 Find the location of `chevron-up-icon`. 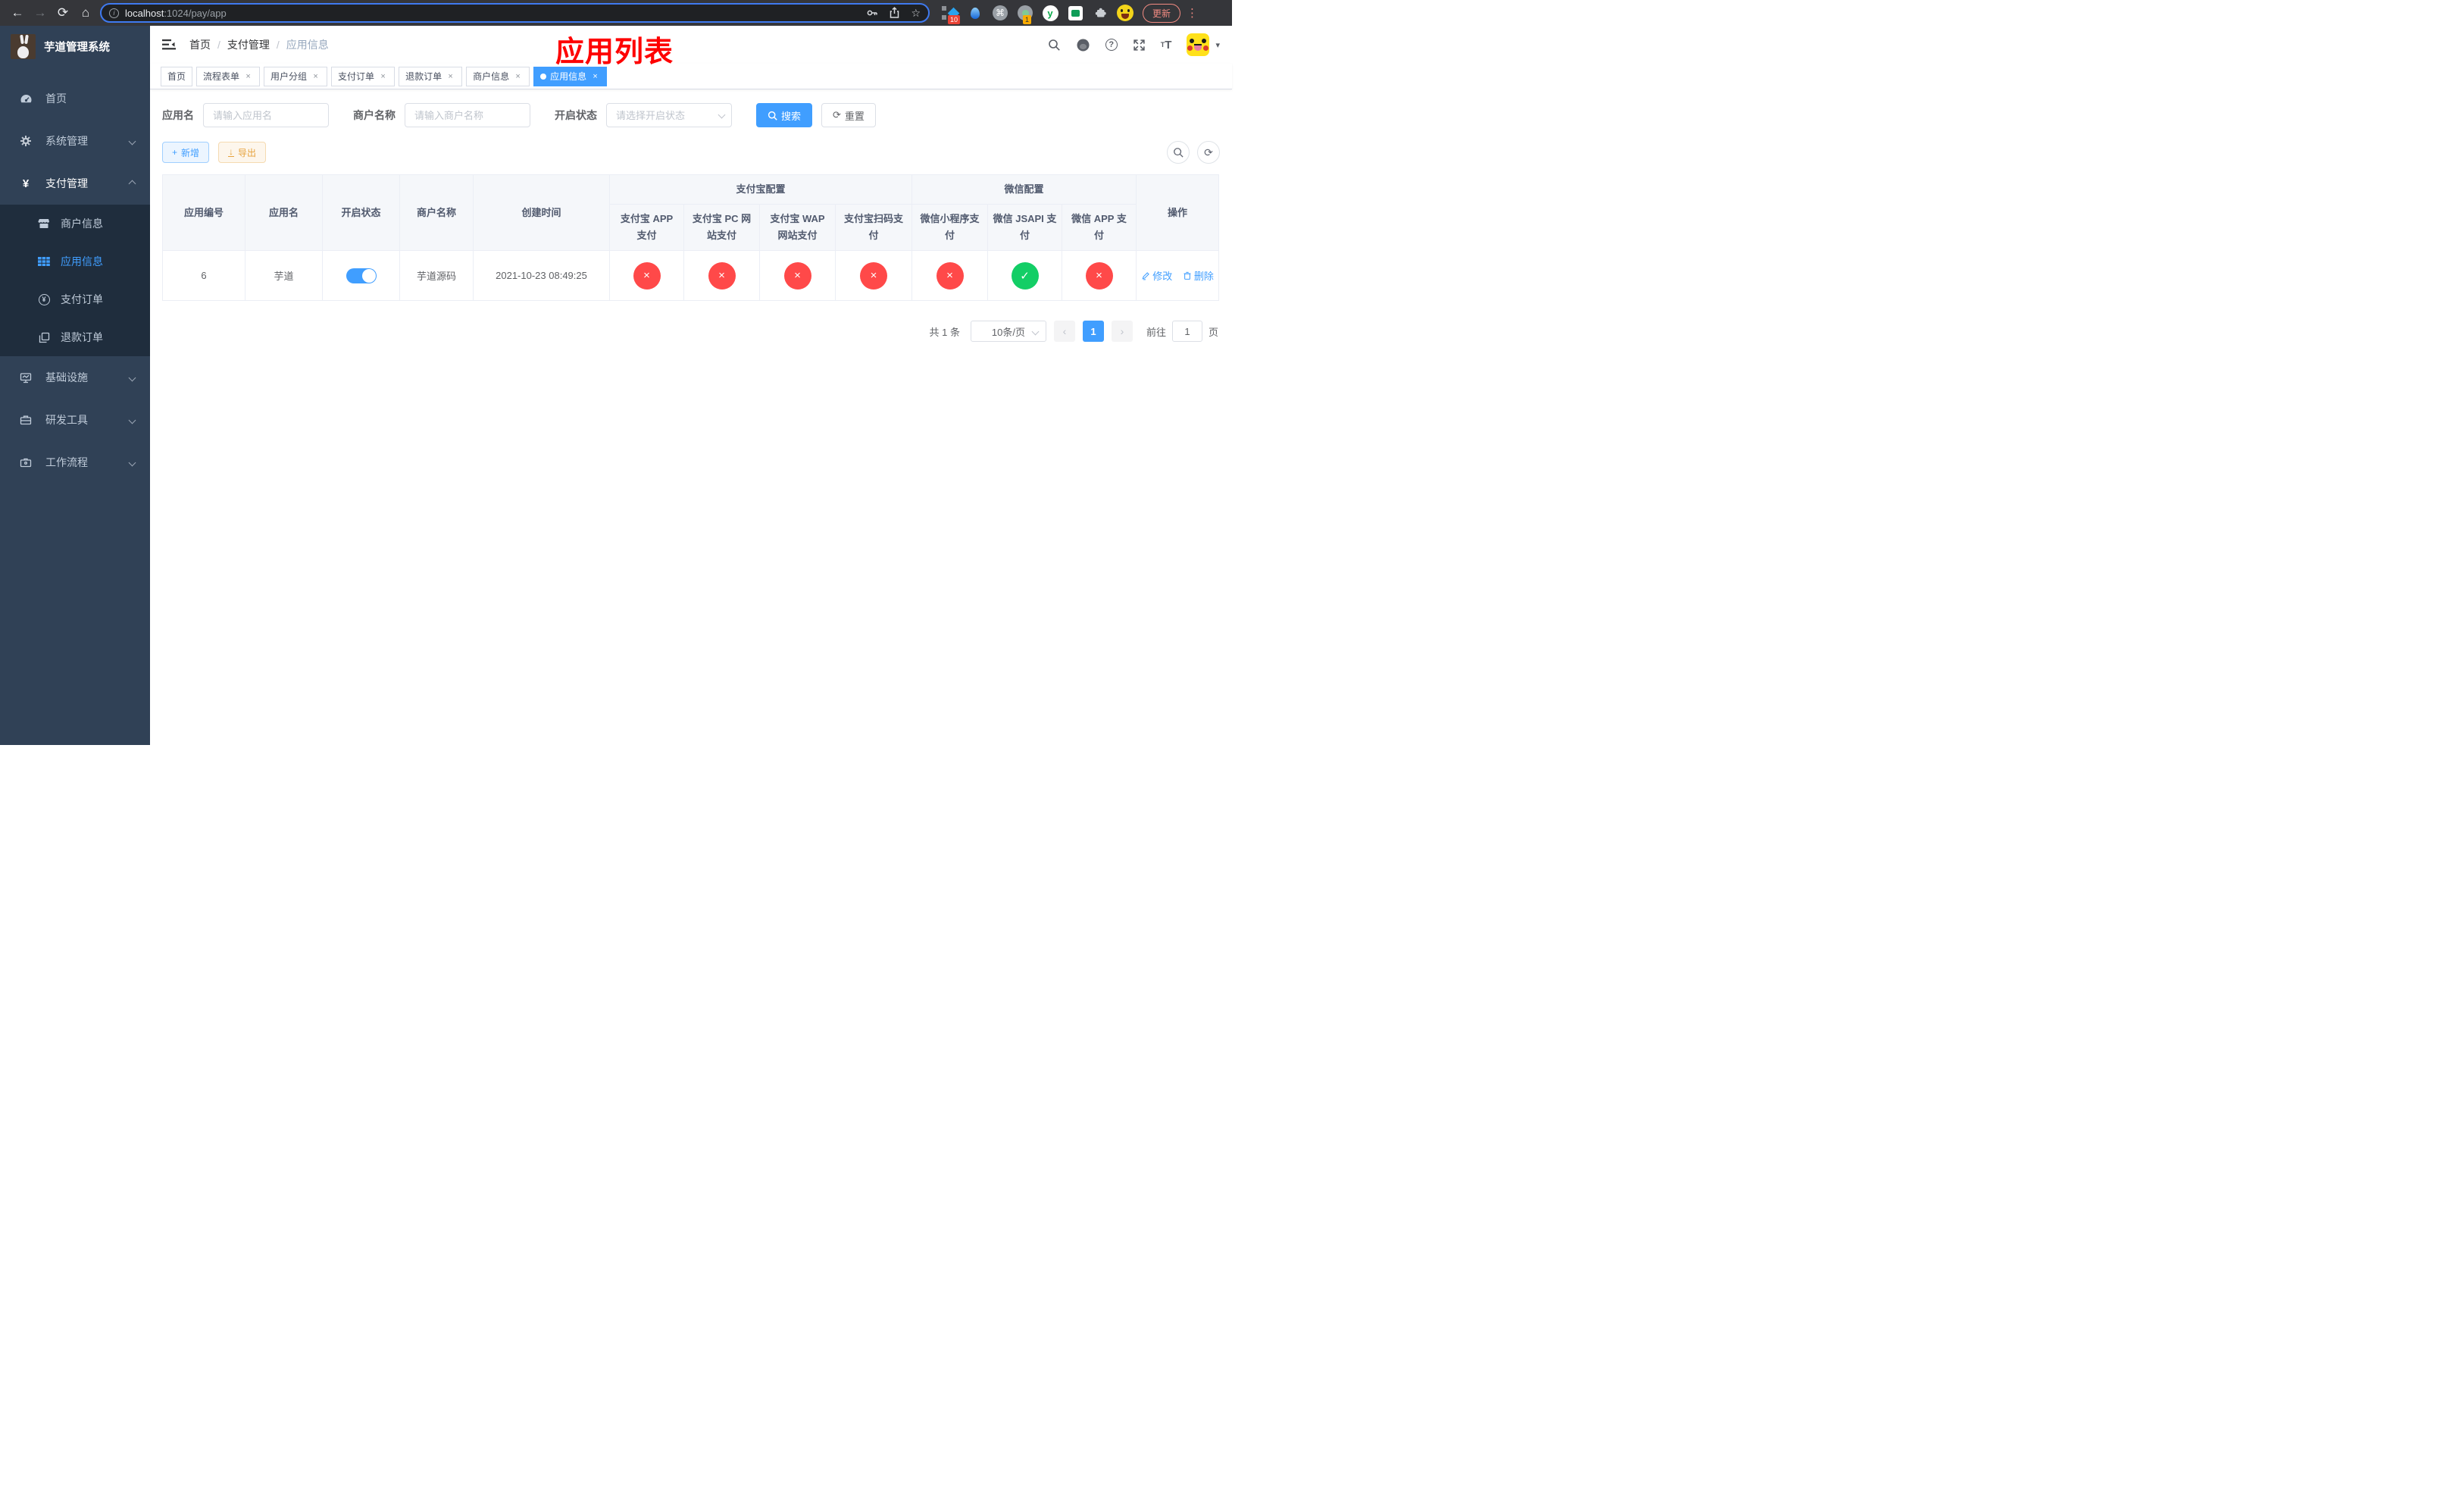

chevron-up-icon is located at coordinates (132, 183).